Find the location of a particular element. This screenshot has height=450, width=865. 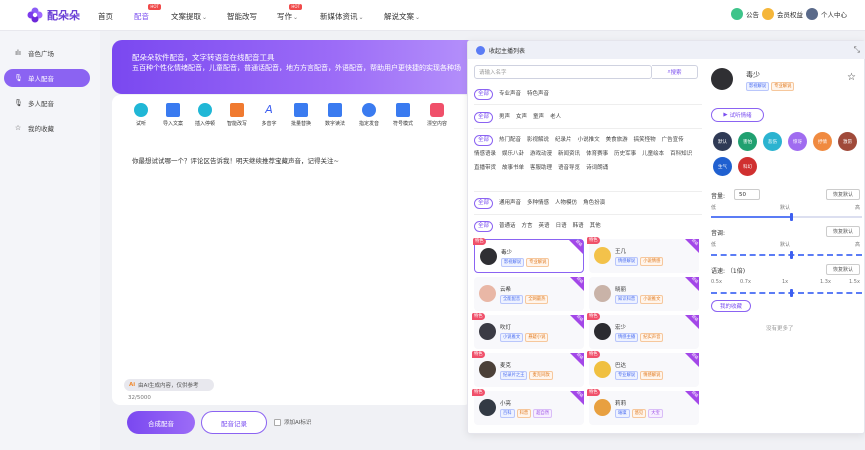

voice-card: 巴达 专业解说 情感解说 特色 超级 is located at coordinates (643, 369).